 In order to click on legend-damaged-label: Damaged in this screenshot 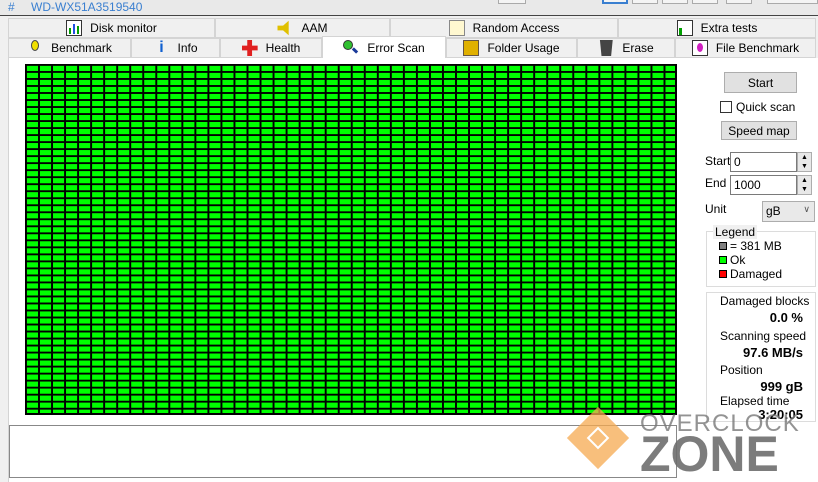, I will do `click(756, 274)`.